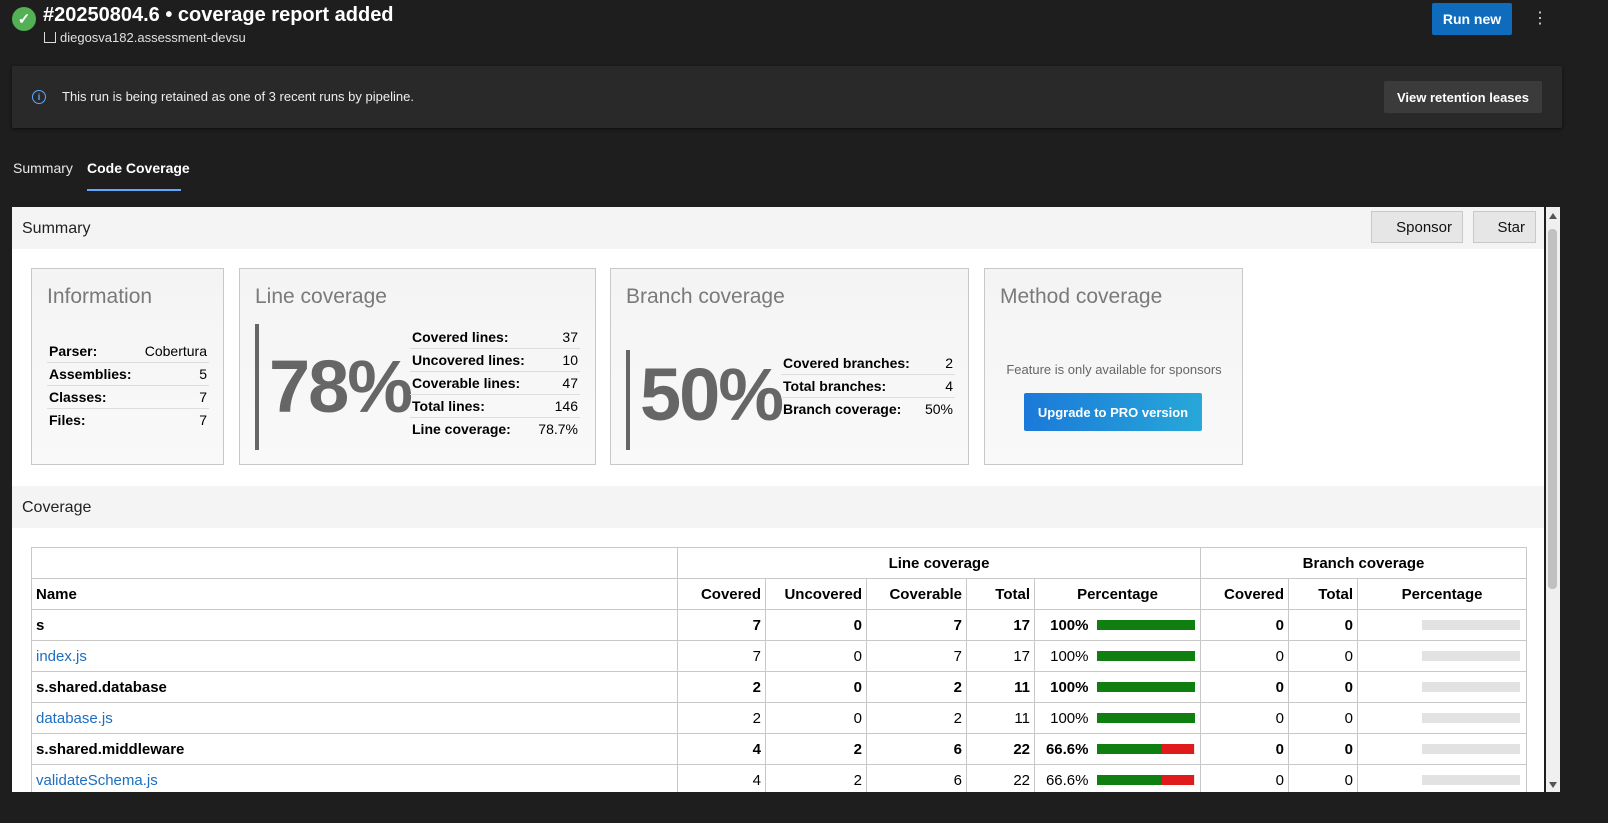 Image resolution: width=1608 pixels, height=823 pixels. What do you see at coordinates (56, 228) in the screenshot?
I see `summary-title: Summary` at bounding box center [56, 228].